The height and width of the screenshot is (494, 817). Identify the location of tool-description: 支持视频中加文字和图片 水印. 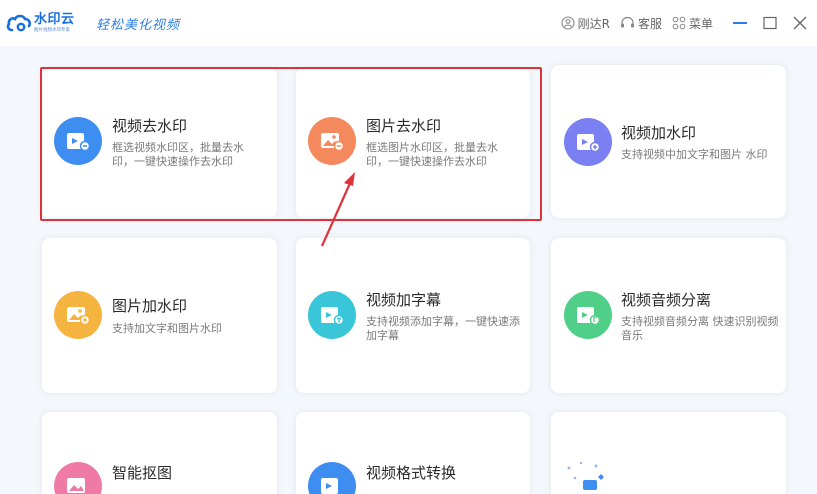
(694, 154).